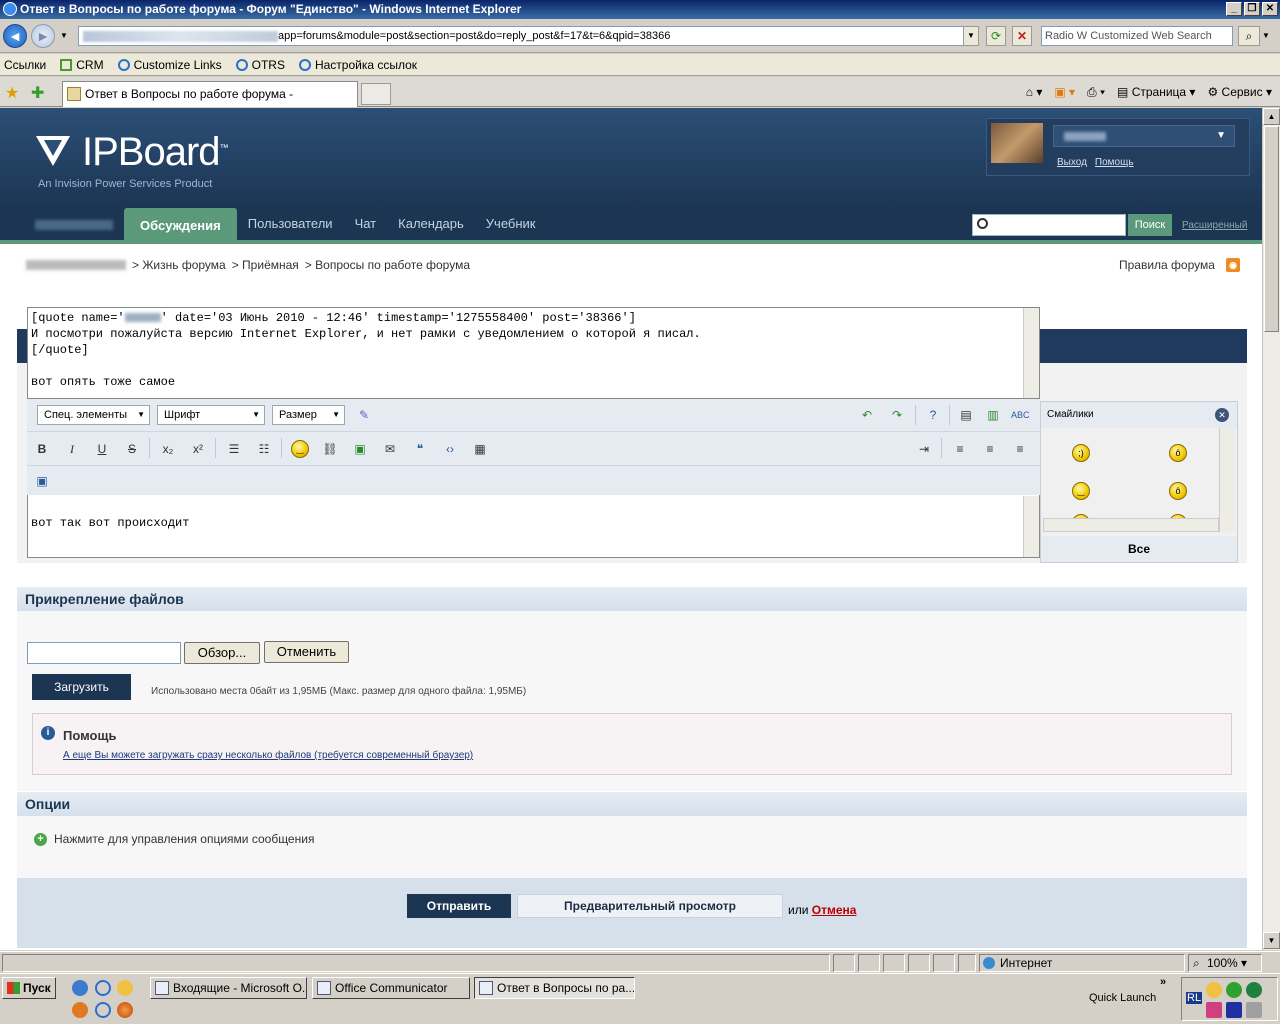  I want to click on print-icon: ⎙ ▾, so click(1096, 92).